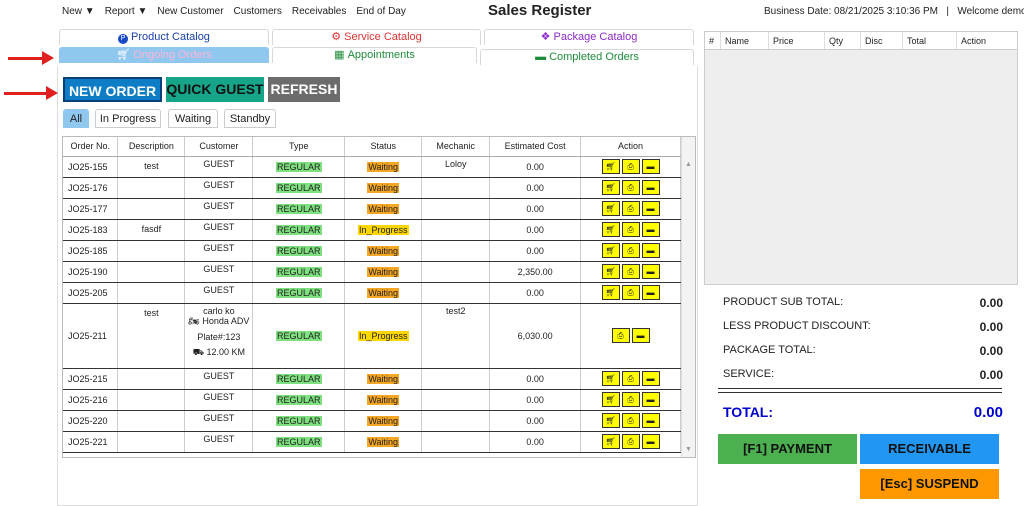 This screenshot has width=1024, height=506. What do you see at coordinates (787, 449) in the screenshot?
I see `payment-button: [F1] PAYMENT` at bounding box center [787, 449].